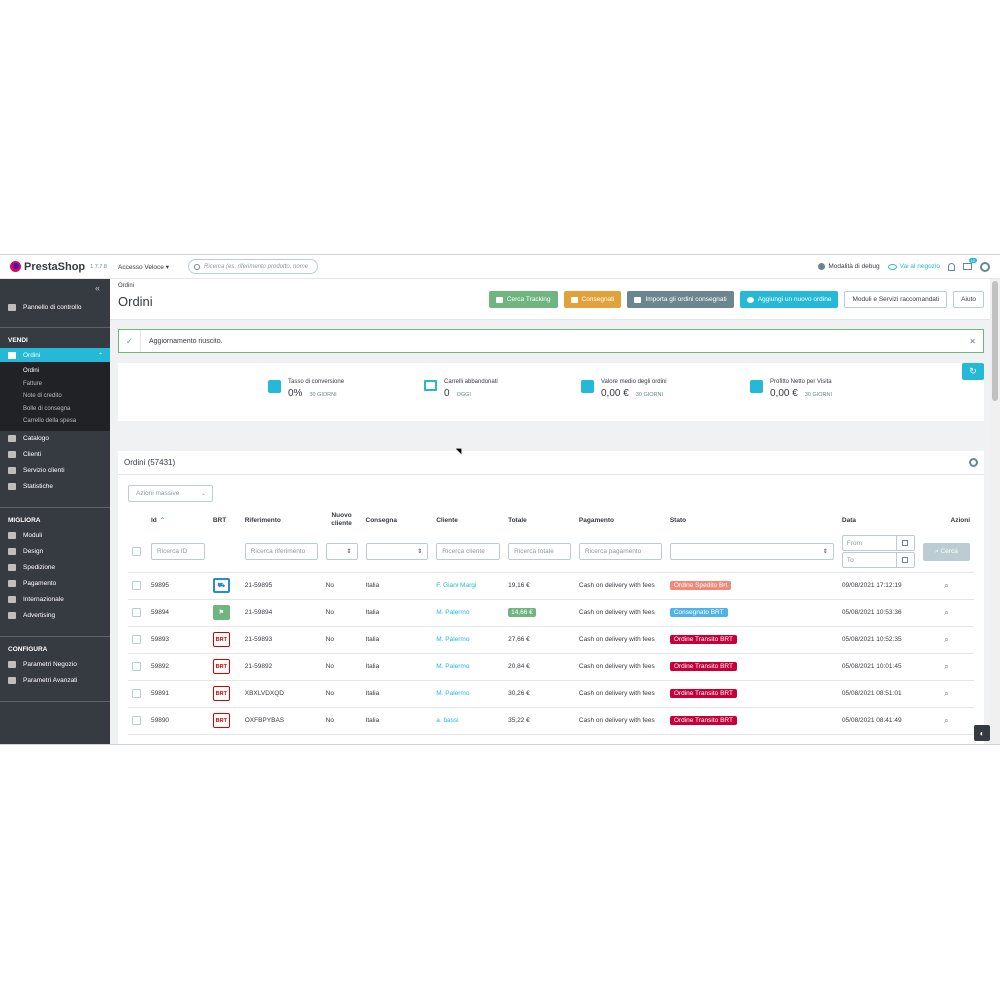 The image size is (1000, 1000). I want to click on status-badge: Ordine Spedito Brt, so click(700, 585).